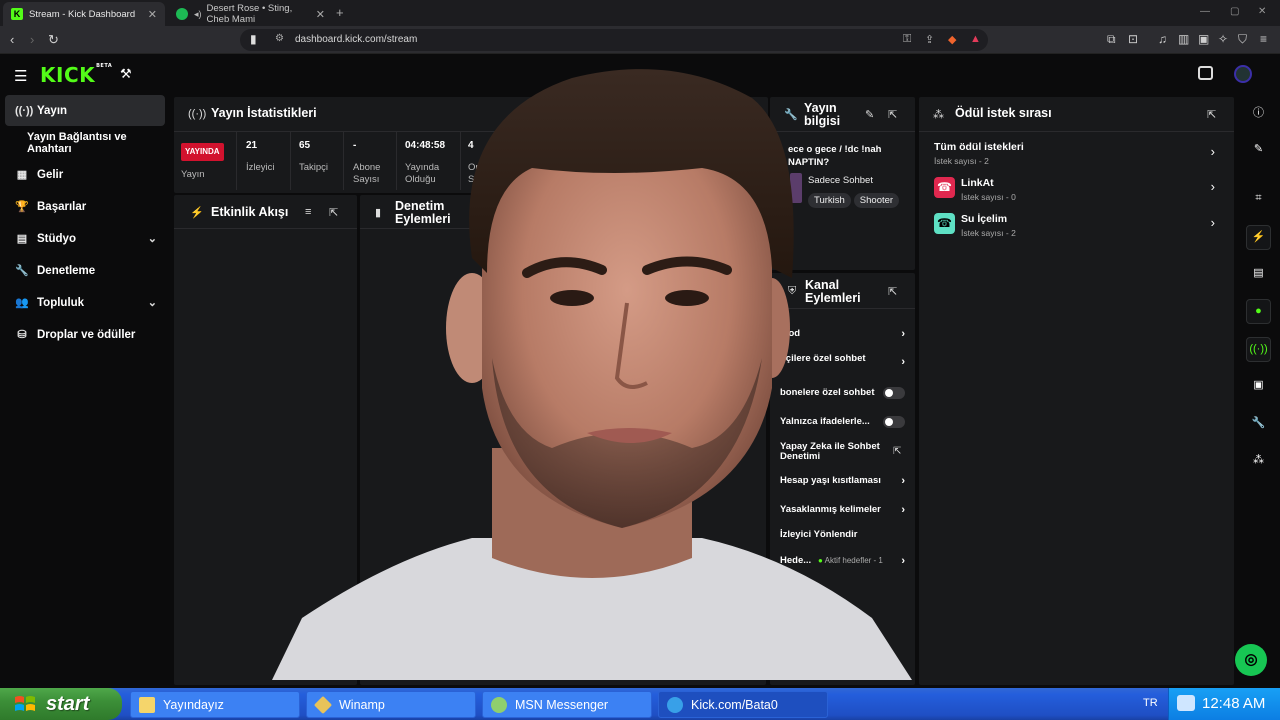 The image size is (1280, 720). What do you see at coordinates (952, 39) in the screenshot?
I see `brave-shield-icon: ◆` at bounding box center [952, 39].